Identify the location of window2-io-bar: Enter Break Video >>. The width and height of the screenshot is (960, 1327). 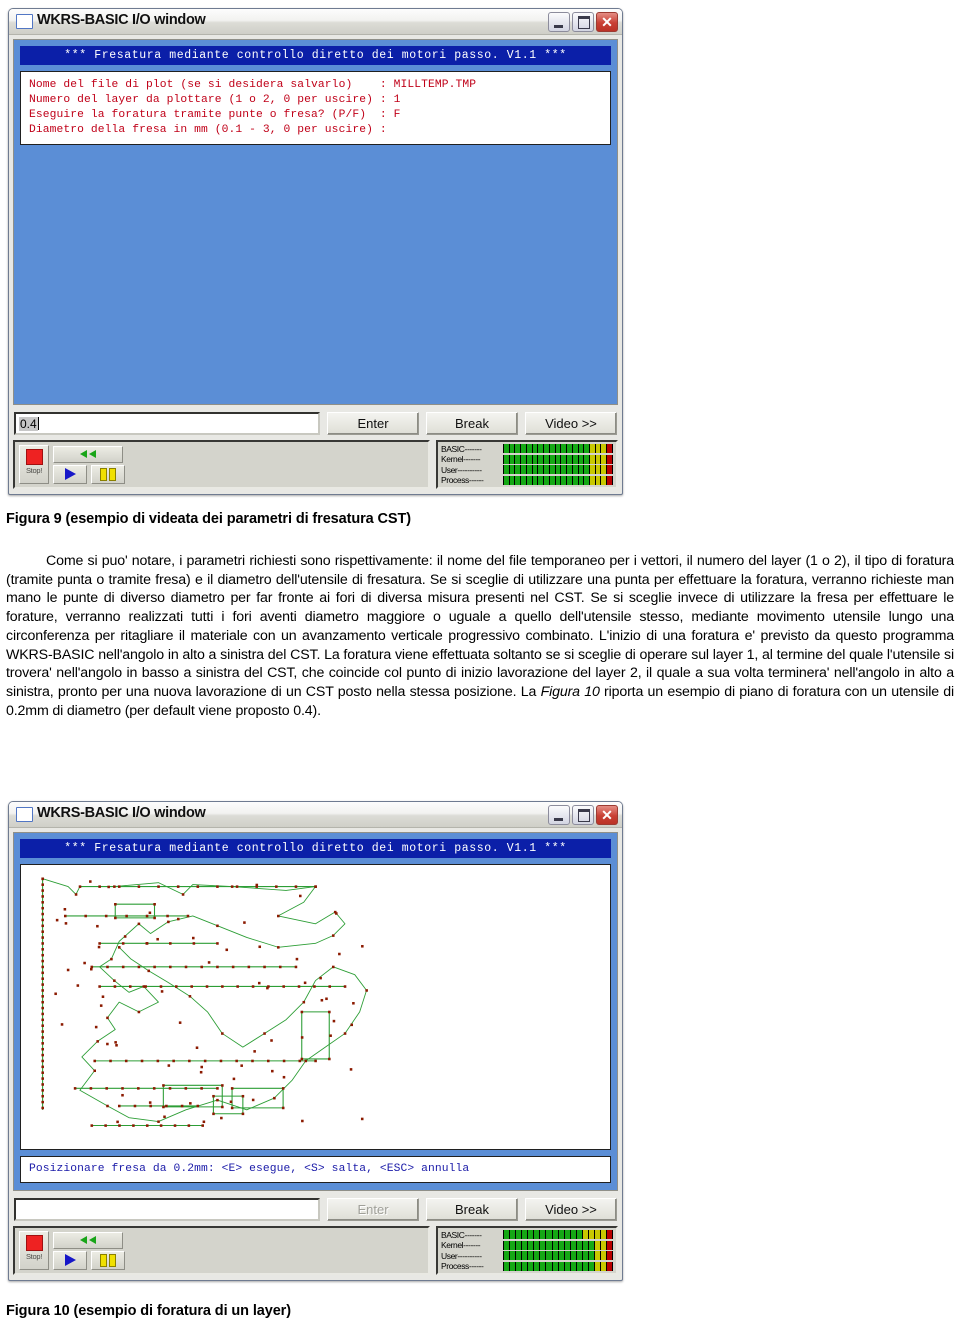
(315, 1209).